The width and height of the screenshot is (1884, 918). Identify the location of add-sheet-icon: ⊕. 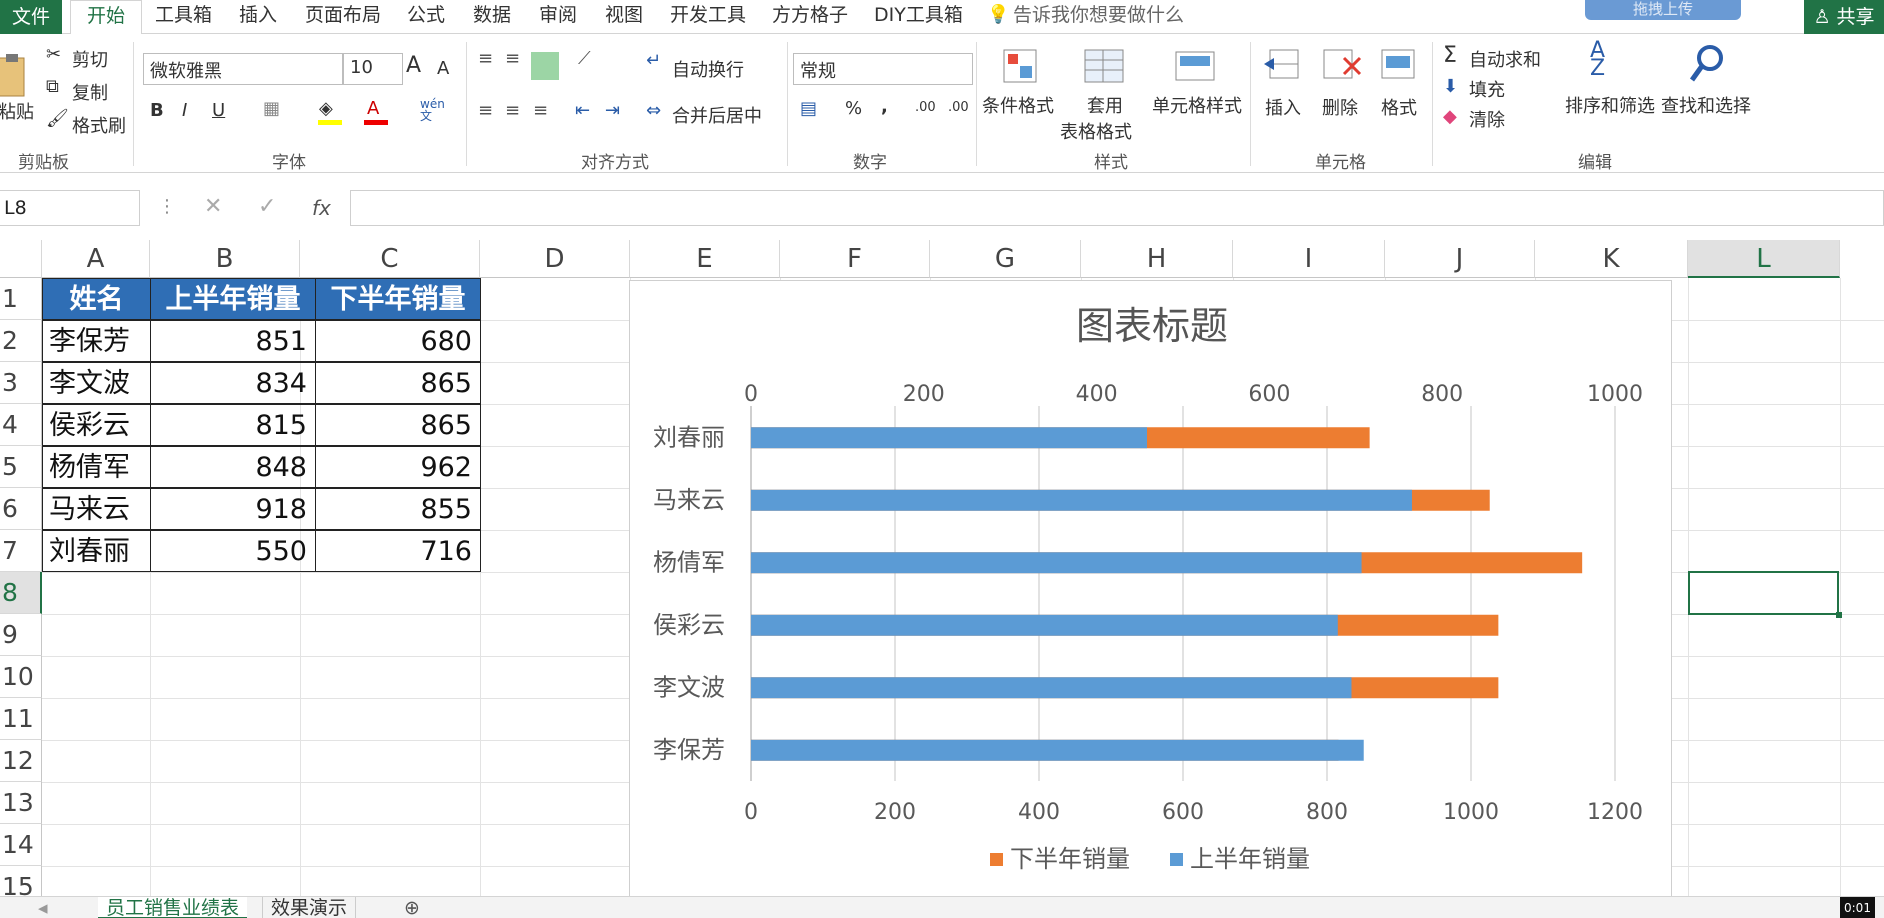
(412, 907).